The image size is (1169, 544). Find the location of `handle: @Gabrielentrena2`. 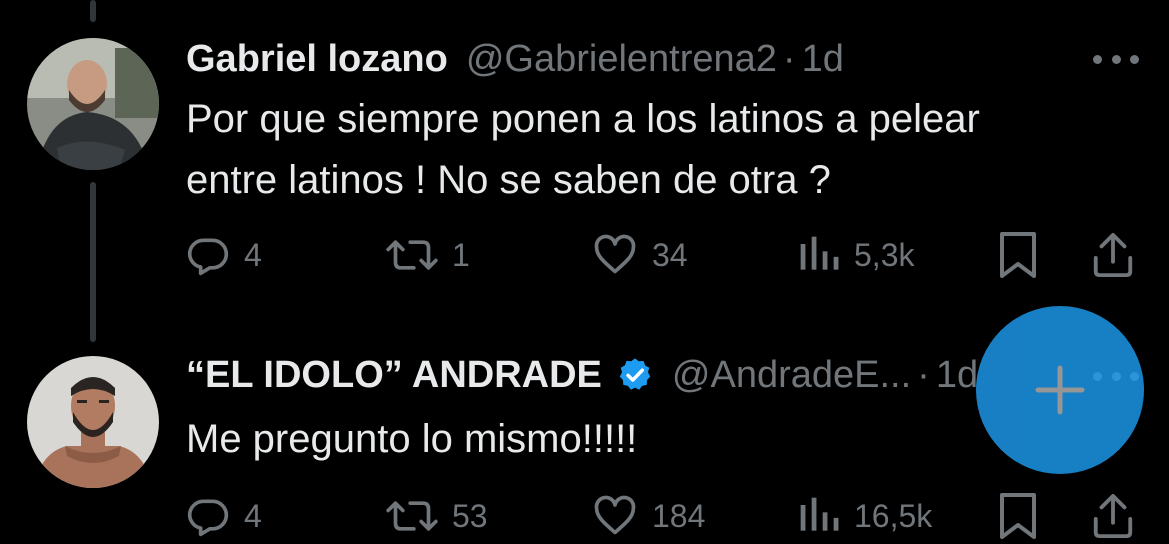

handle: @Gabrielentrena2 is located at coordinates (621, 59).